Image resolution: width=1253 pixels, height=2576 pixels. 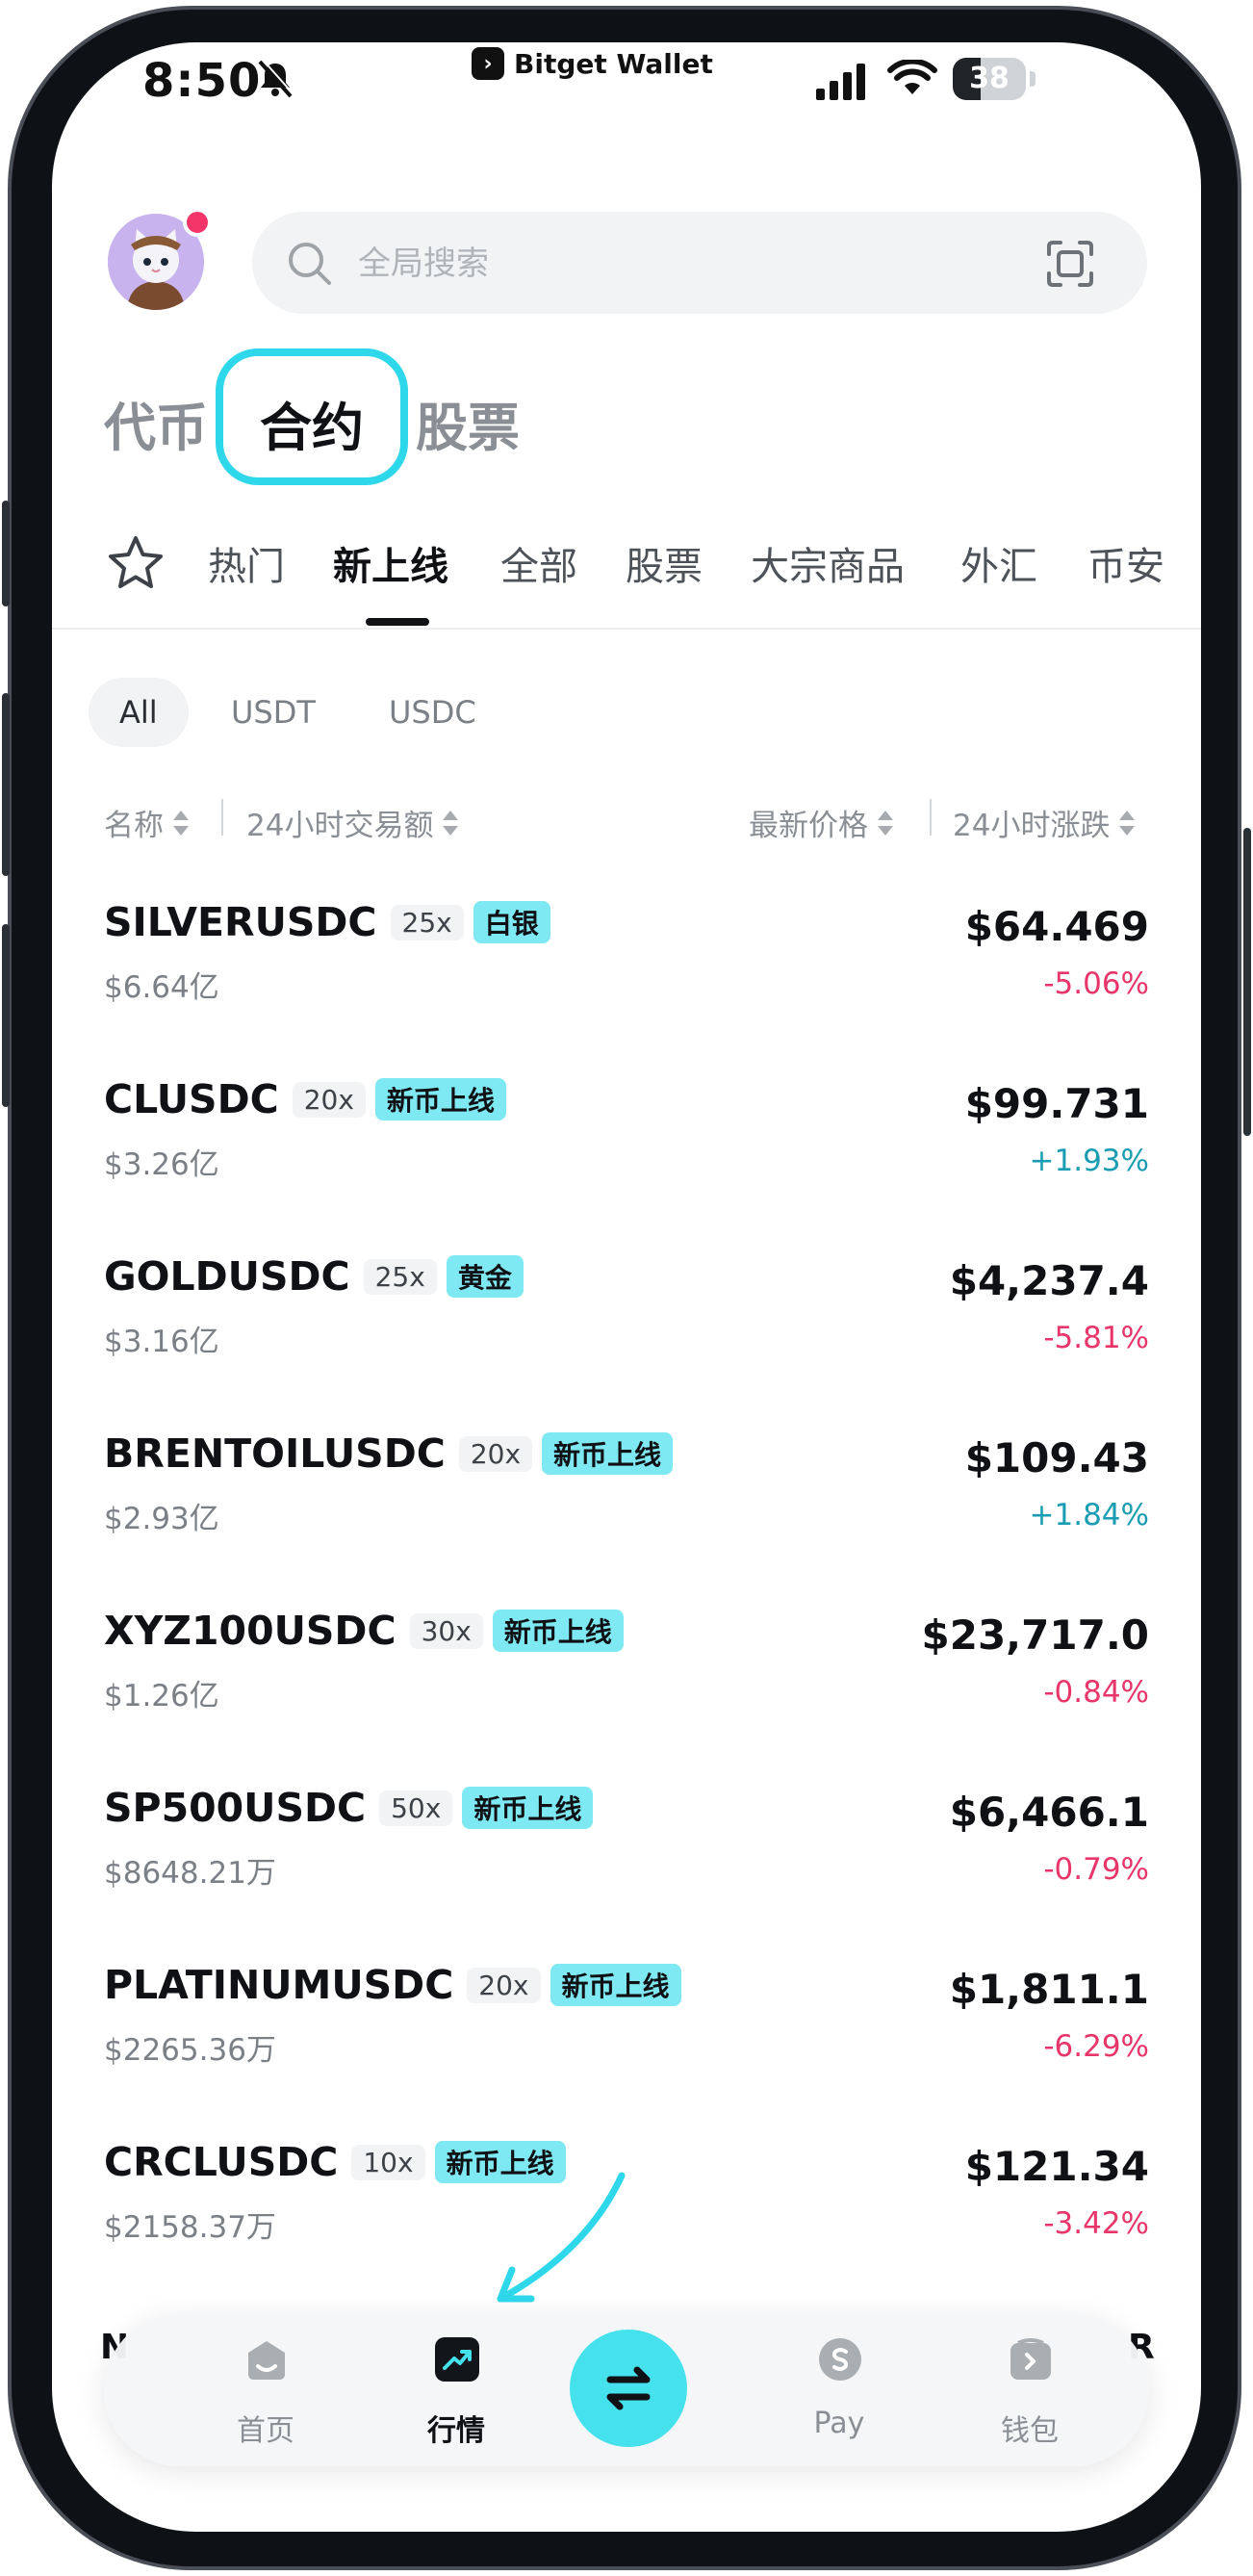 I want to click on chip-all: All, so click(x=139, y=712).